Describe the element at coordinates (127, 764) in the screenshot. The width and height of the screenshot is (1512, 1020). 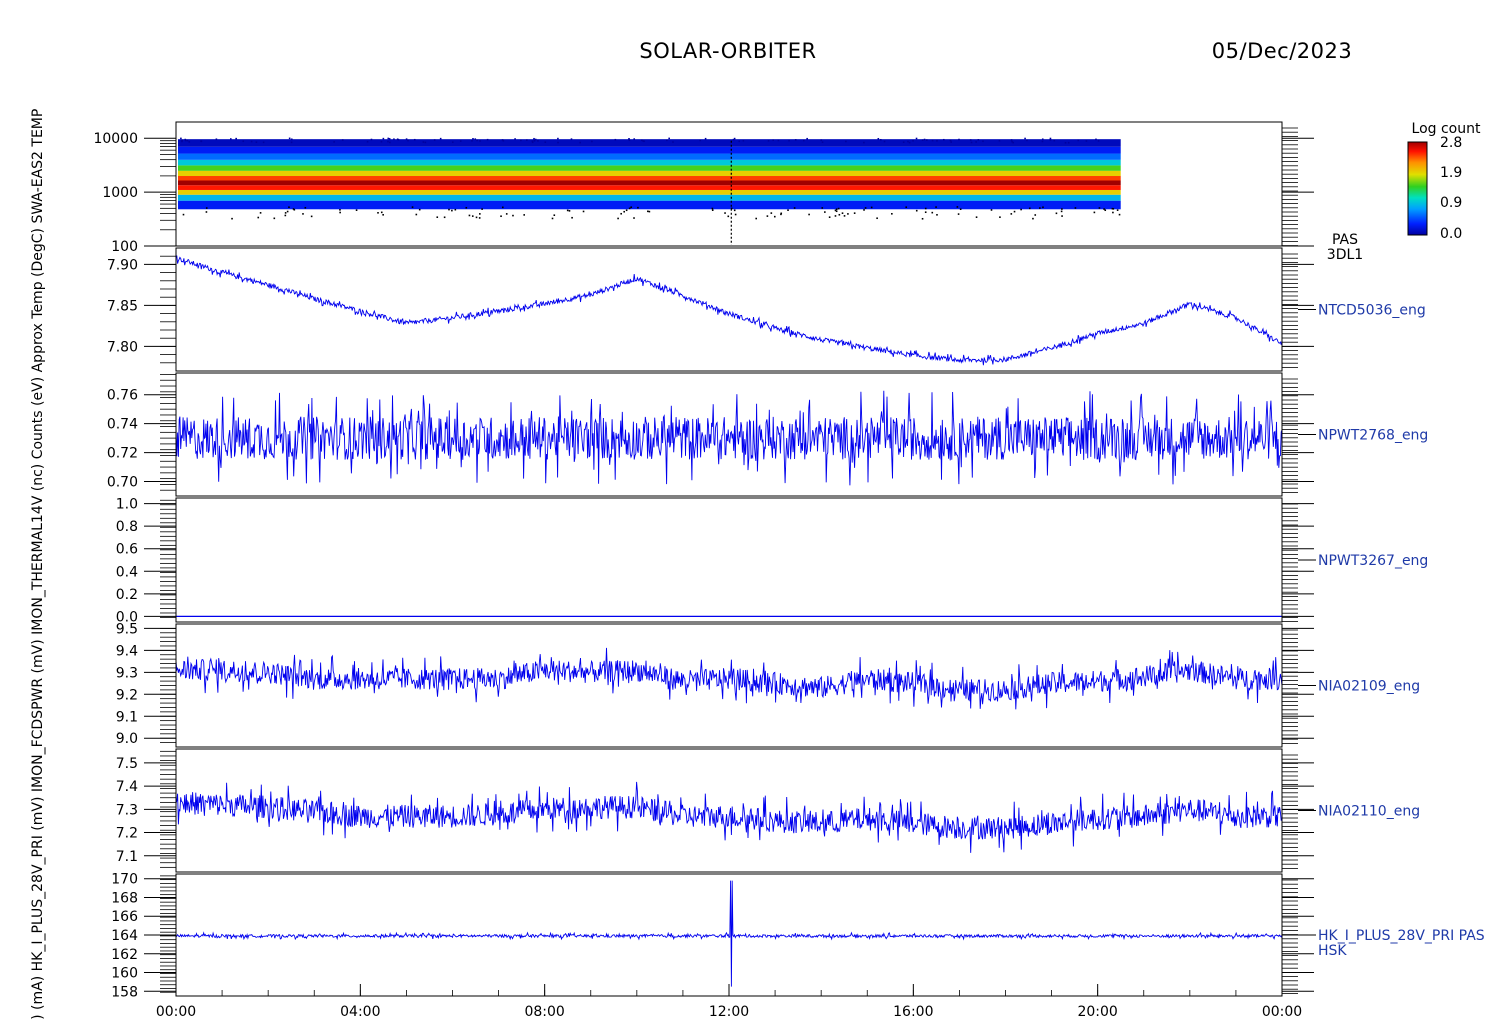
I see `y-tick-label: 7.5` at that location.